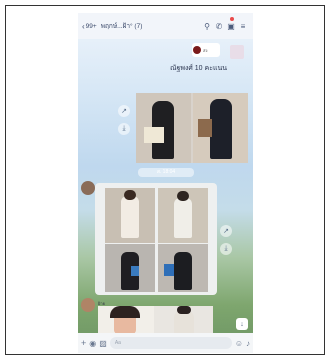 The width and height of the screenshot is (330, 360). I want to click on chevron-left-icon: ‹, so click(83, 26).